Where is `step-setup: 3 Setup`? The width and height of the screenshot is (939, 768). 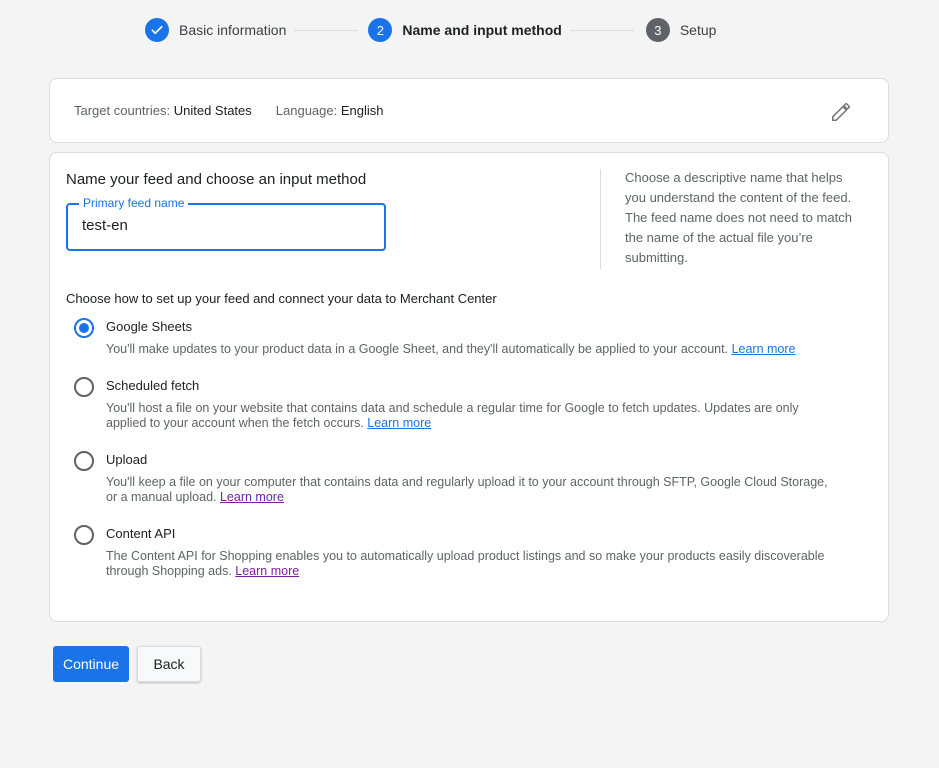
step-setup: 3 Setup is located at coordinates (681, 30).